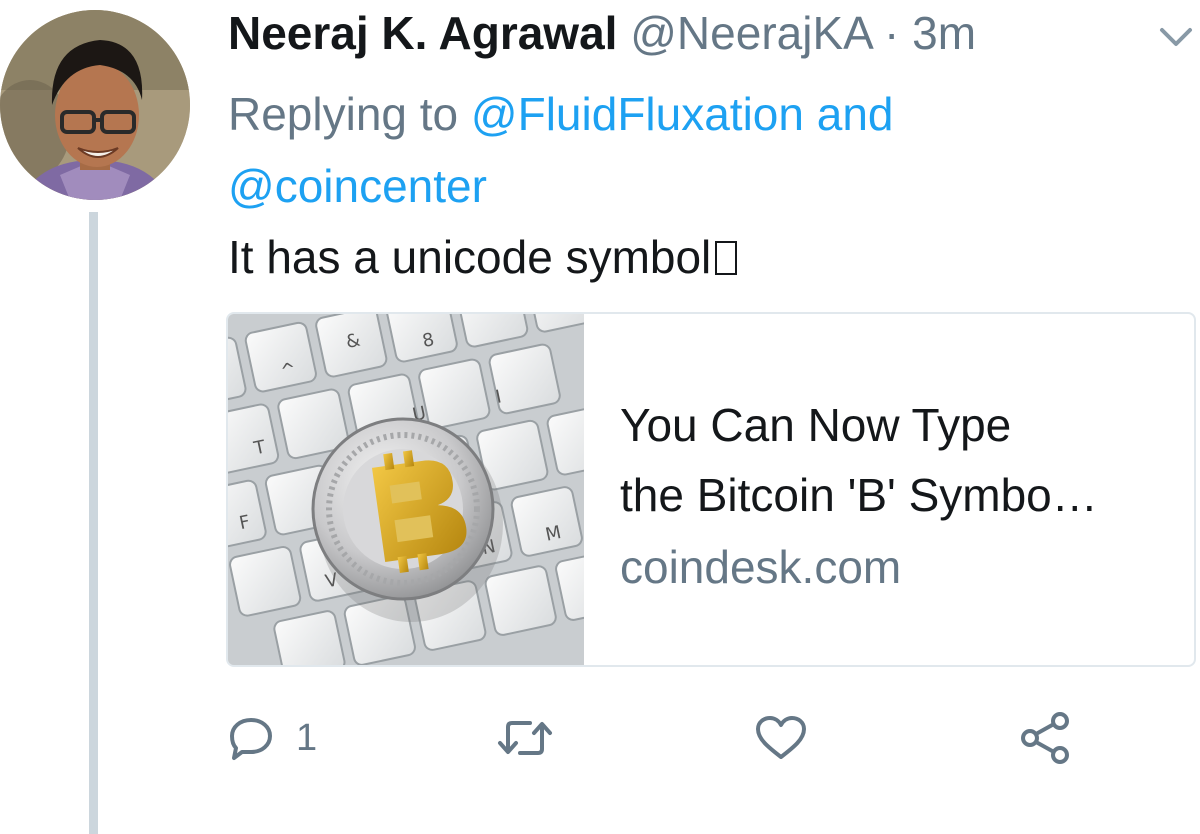 This screenshot has height=834, width=1200. Describe the element at coordinates (251, 738) in the screenshot. I see `reply-icon` at that location.